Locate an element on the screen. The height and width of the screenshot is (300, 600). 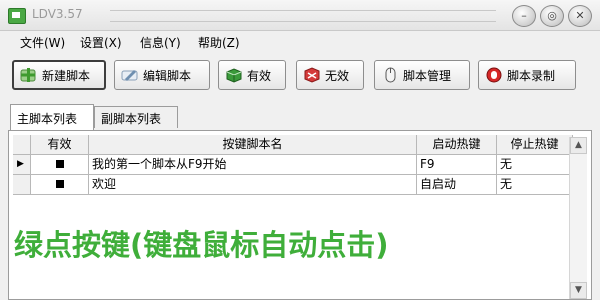
scroll-up-icon: ▲ is located at coordinates (578, 145).